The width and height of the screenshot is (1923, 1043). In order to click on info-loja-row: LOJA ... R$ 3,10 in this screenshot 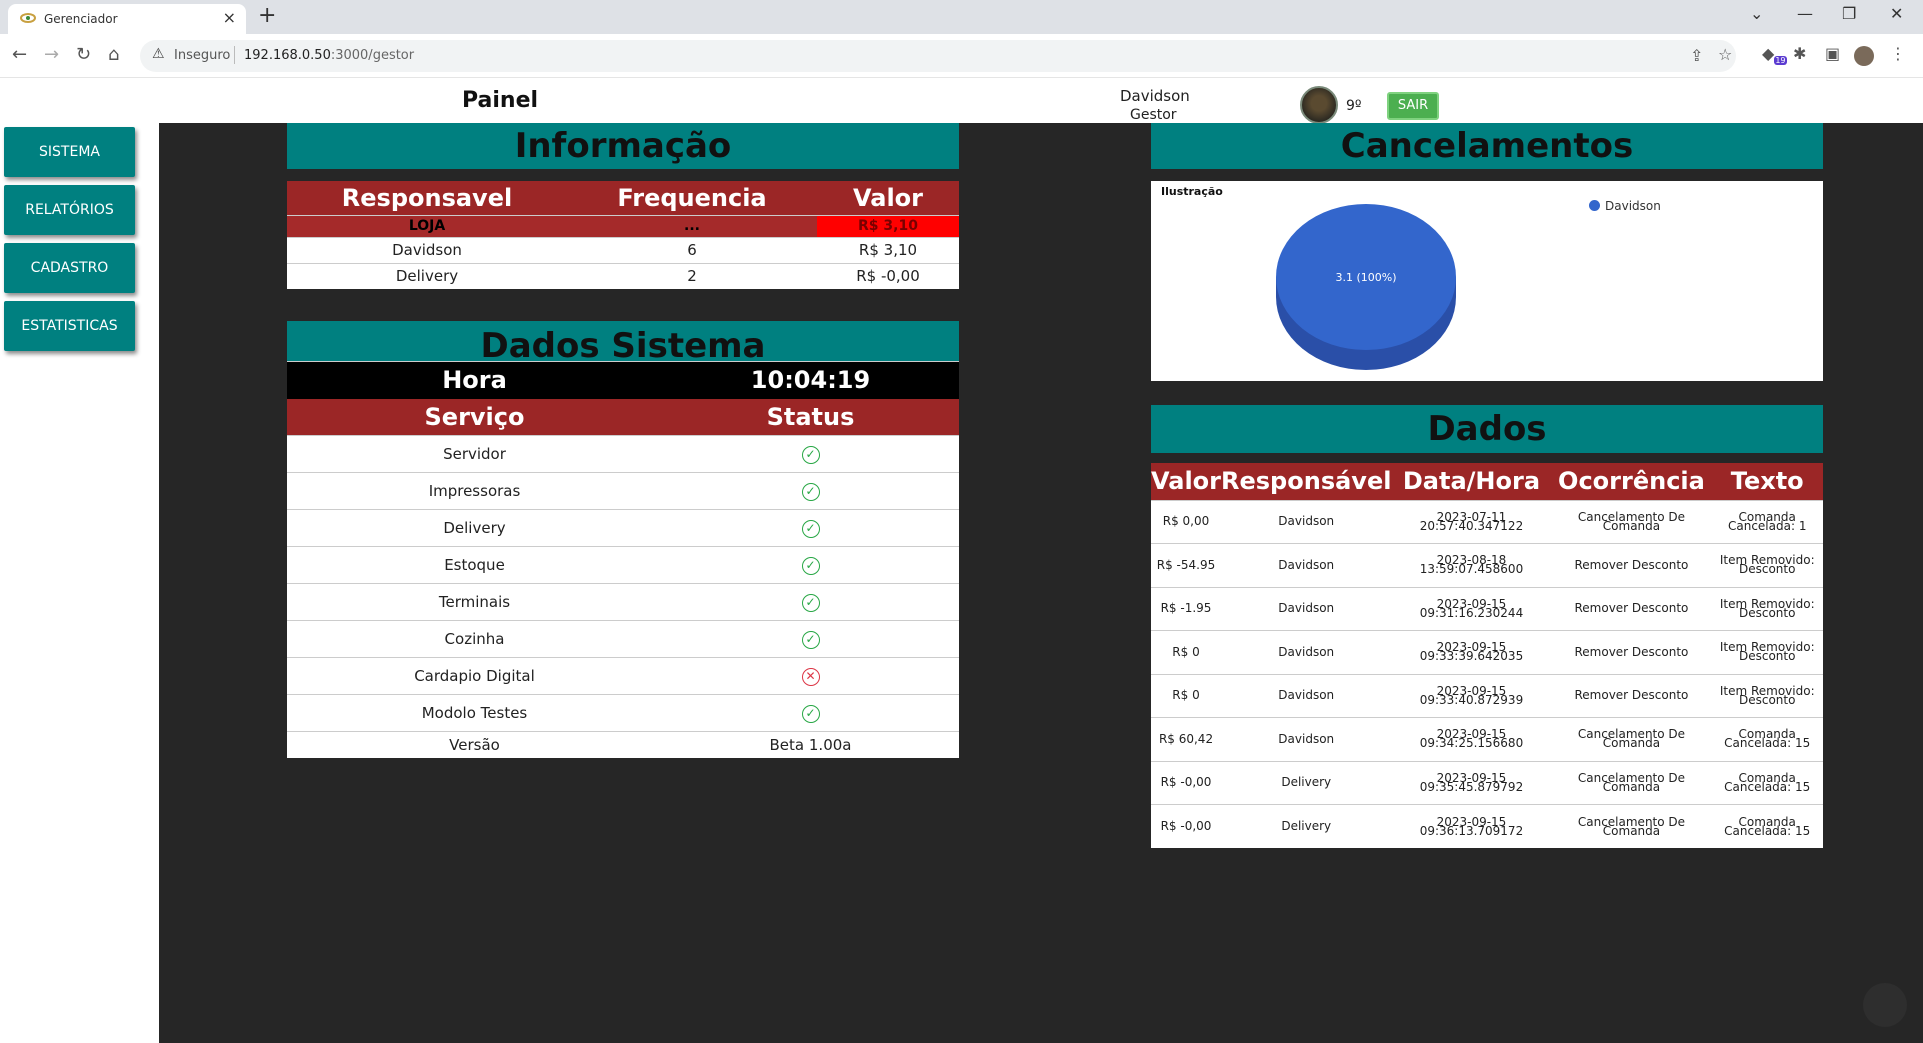, I will do `click(623, 225)`.